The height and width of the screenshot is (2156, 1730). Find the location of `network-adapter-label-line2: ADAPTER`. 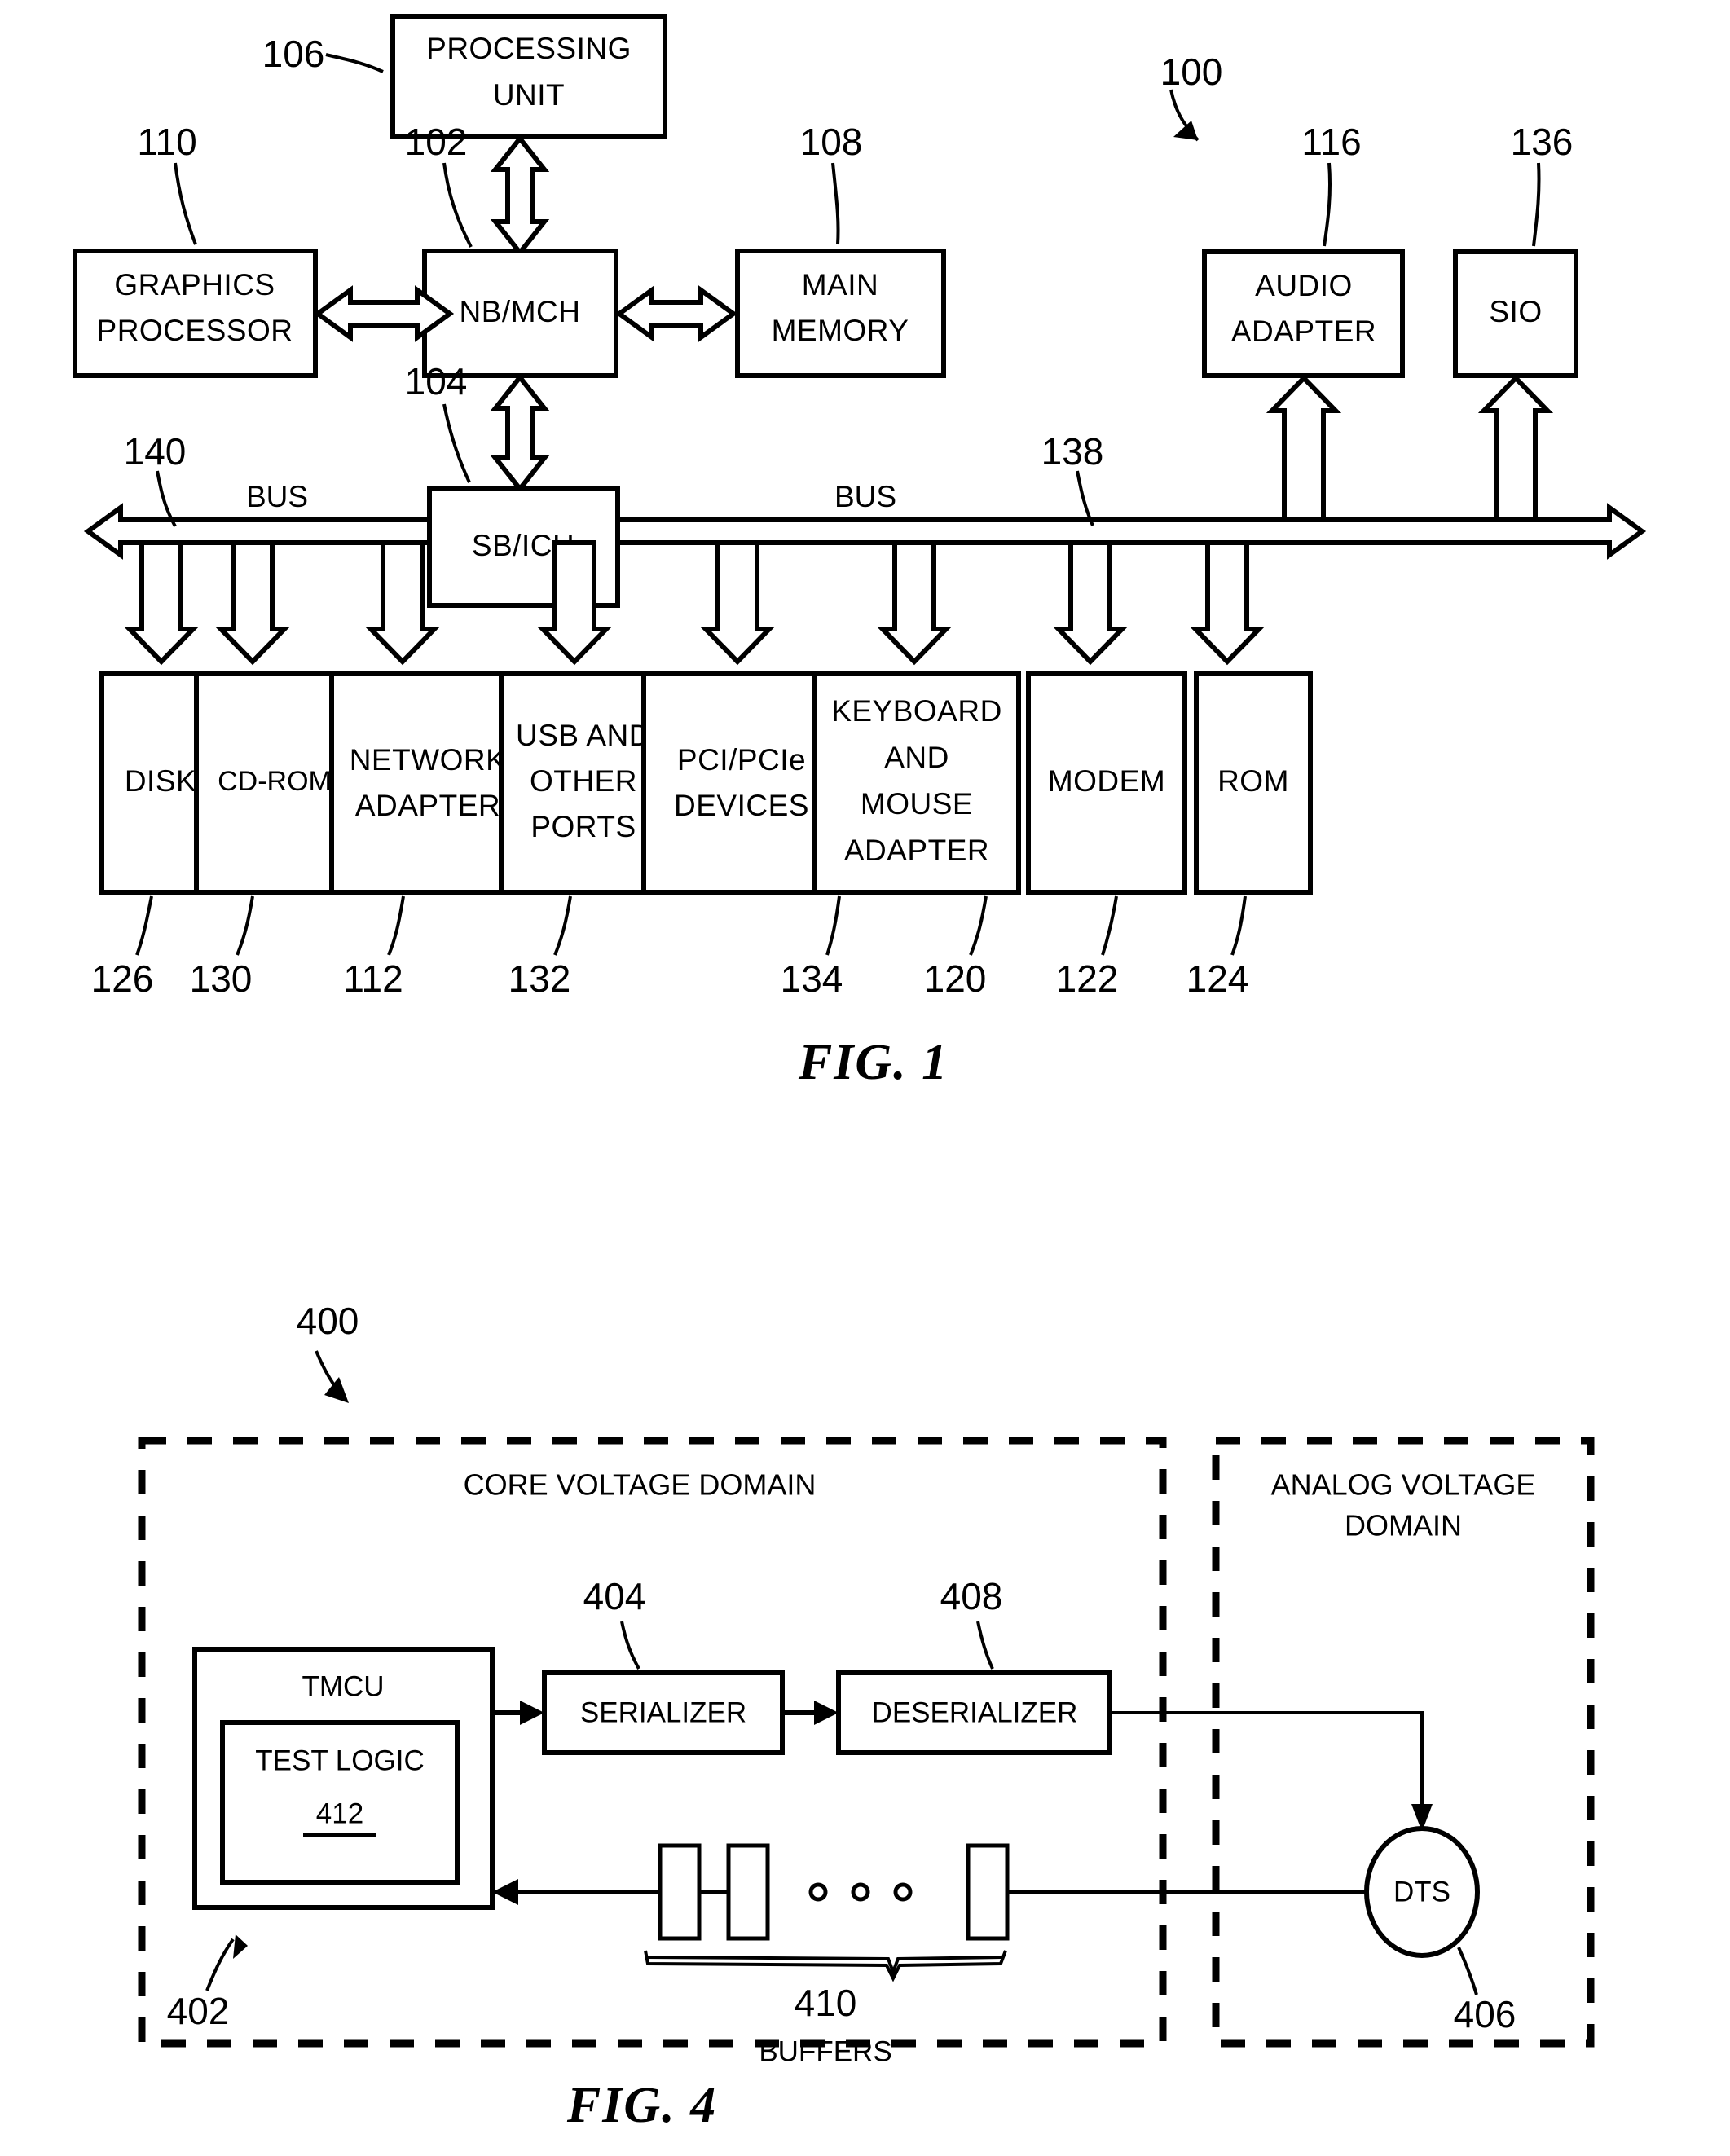

network-adapter-label-line2: ADAPTER is located at coordinates (427, 805).